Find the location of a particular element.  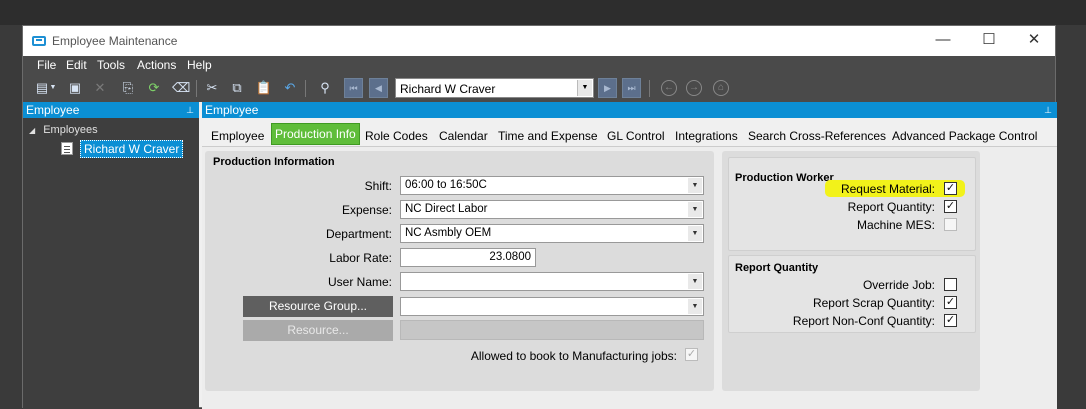

expense-dropdown: NC Direct Labor ▼ is located at coordinates (552, 209).